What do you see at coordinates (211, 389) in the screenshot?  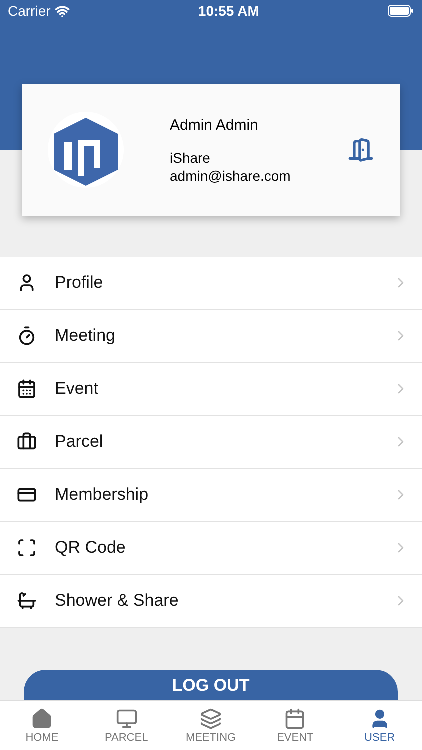 I see `menu-item: Event` at bounding box center [211, 389].